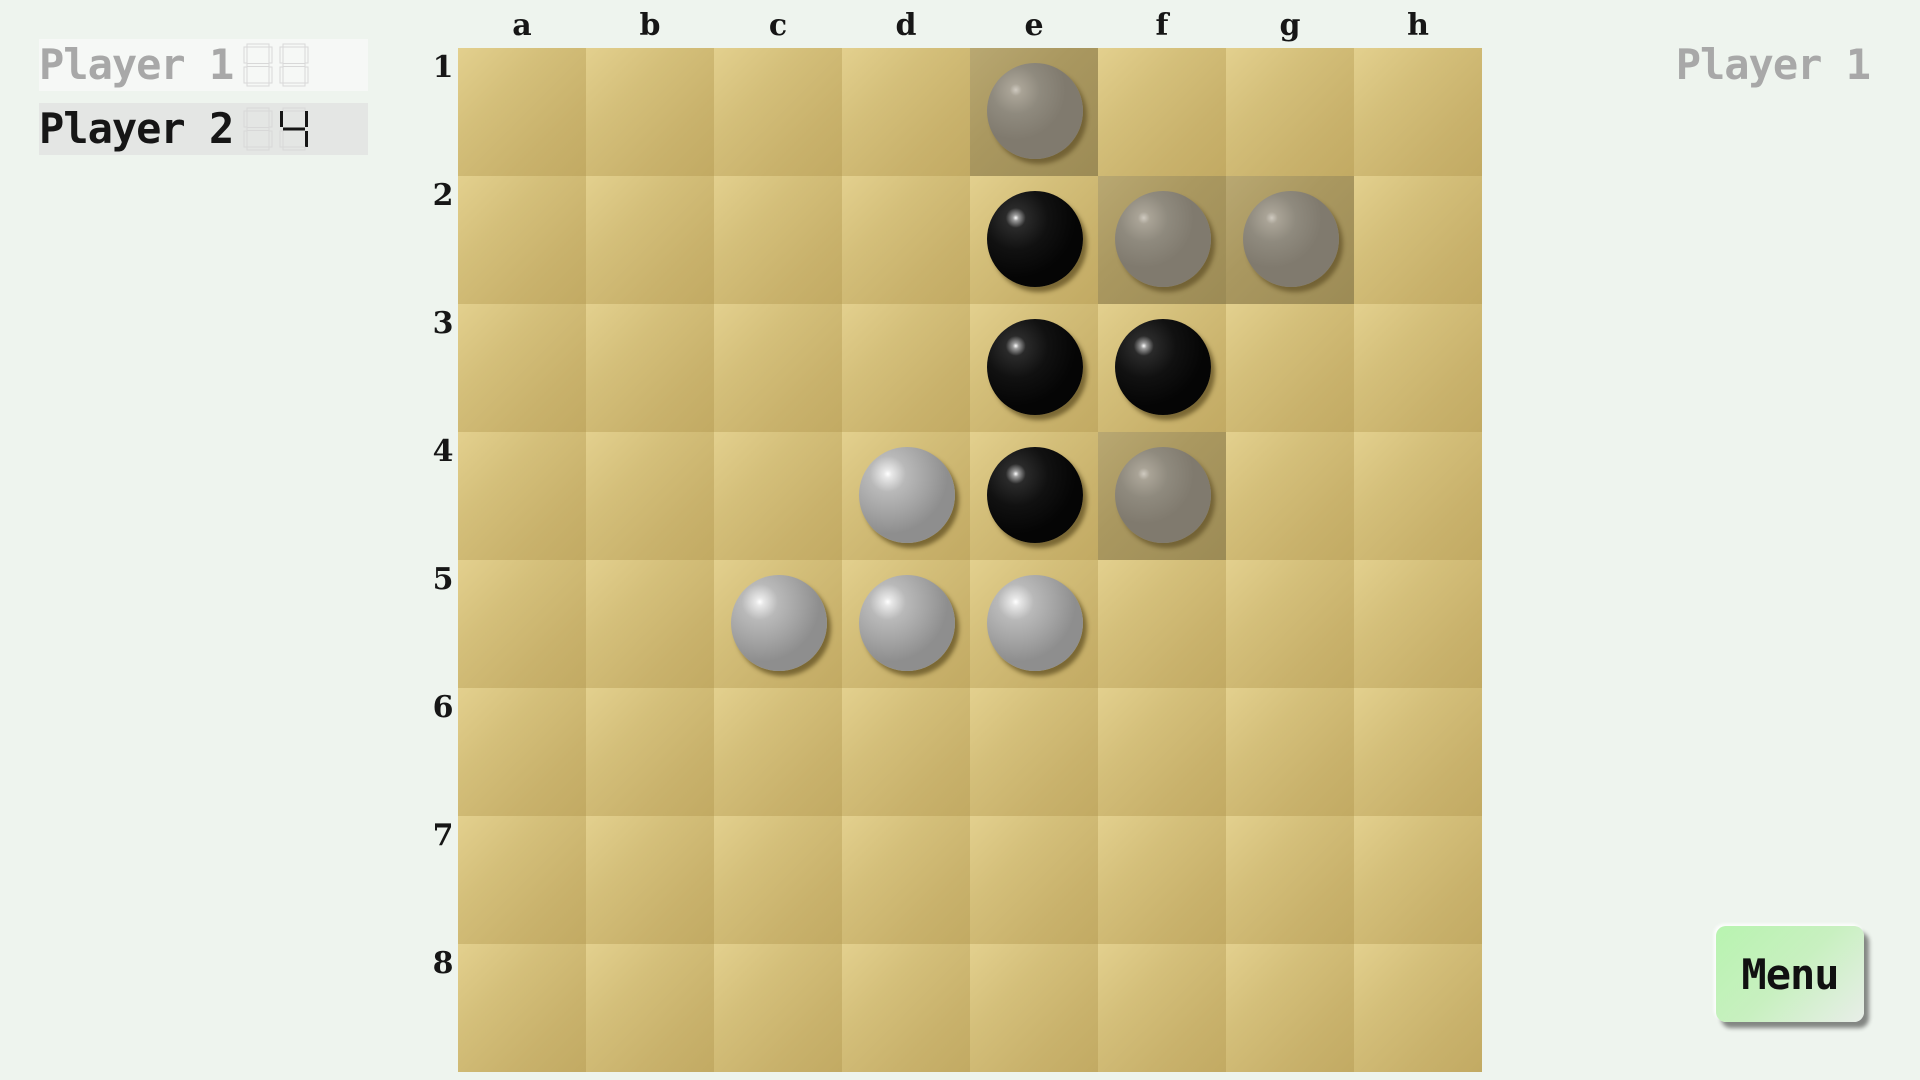 This screenshot has width=1920, height=1080. What do you see at coordinates (1790, 974) in the screenshot?
I see `menu-button: Menu` at bounding box center [1790, 974].